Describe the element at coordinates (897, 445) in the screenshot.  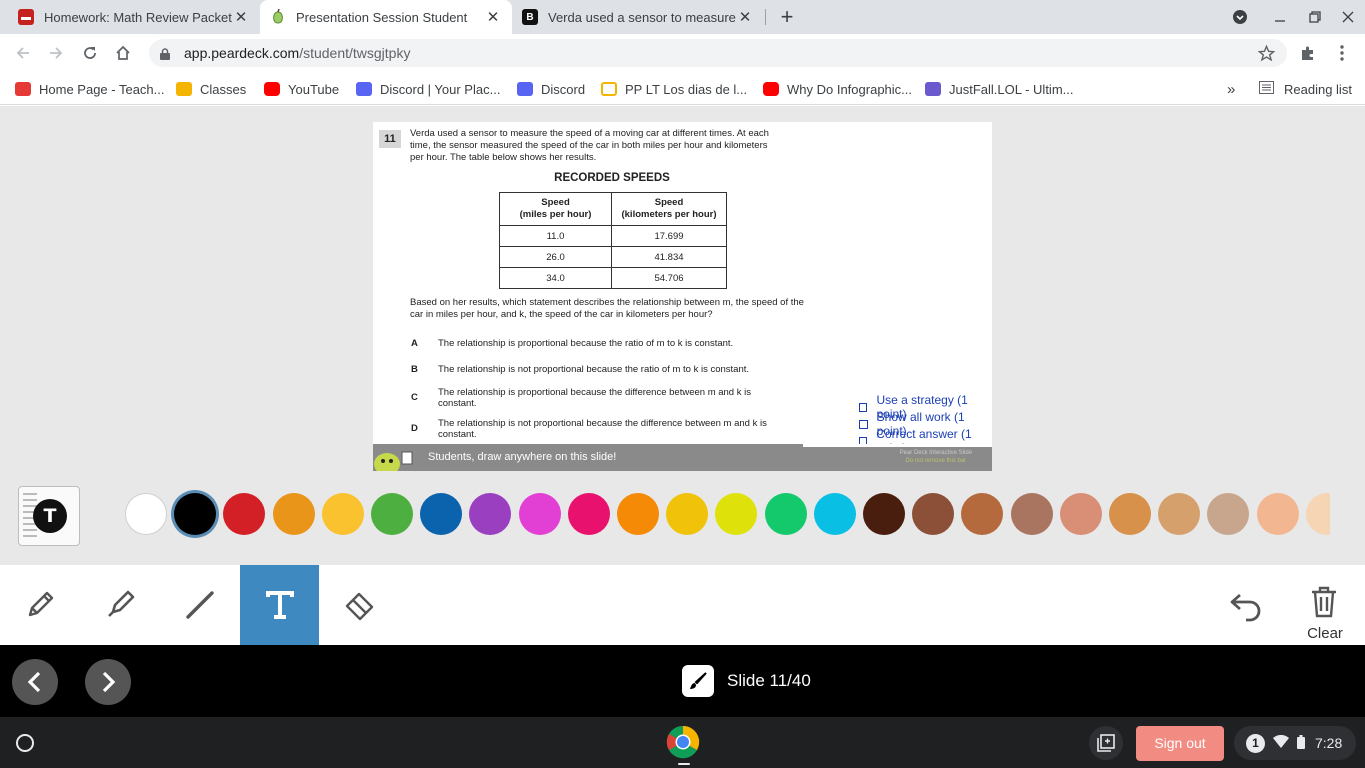
I see `banner-divider` at that location.